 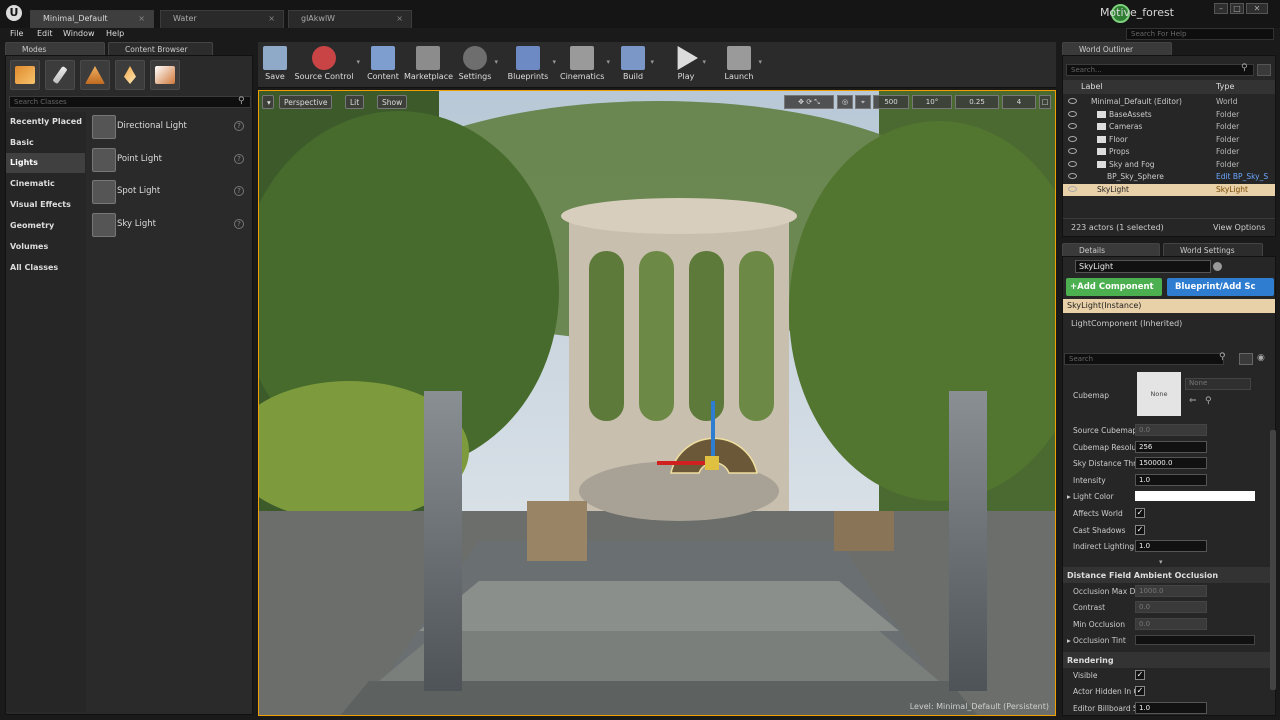 I want to click on build-button: Build ▾, so click(x=636, y=65).